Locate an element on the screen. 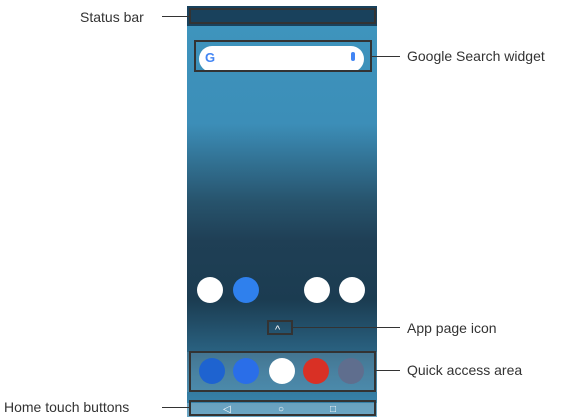 This screenshot has width=566, height=417. home-touch-buttons-highlight is located at coordinates (282, 408).